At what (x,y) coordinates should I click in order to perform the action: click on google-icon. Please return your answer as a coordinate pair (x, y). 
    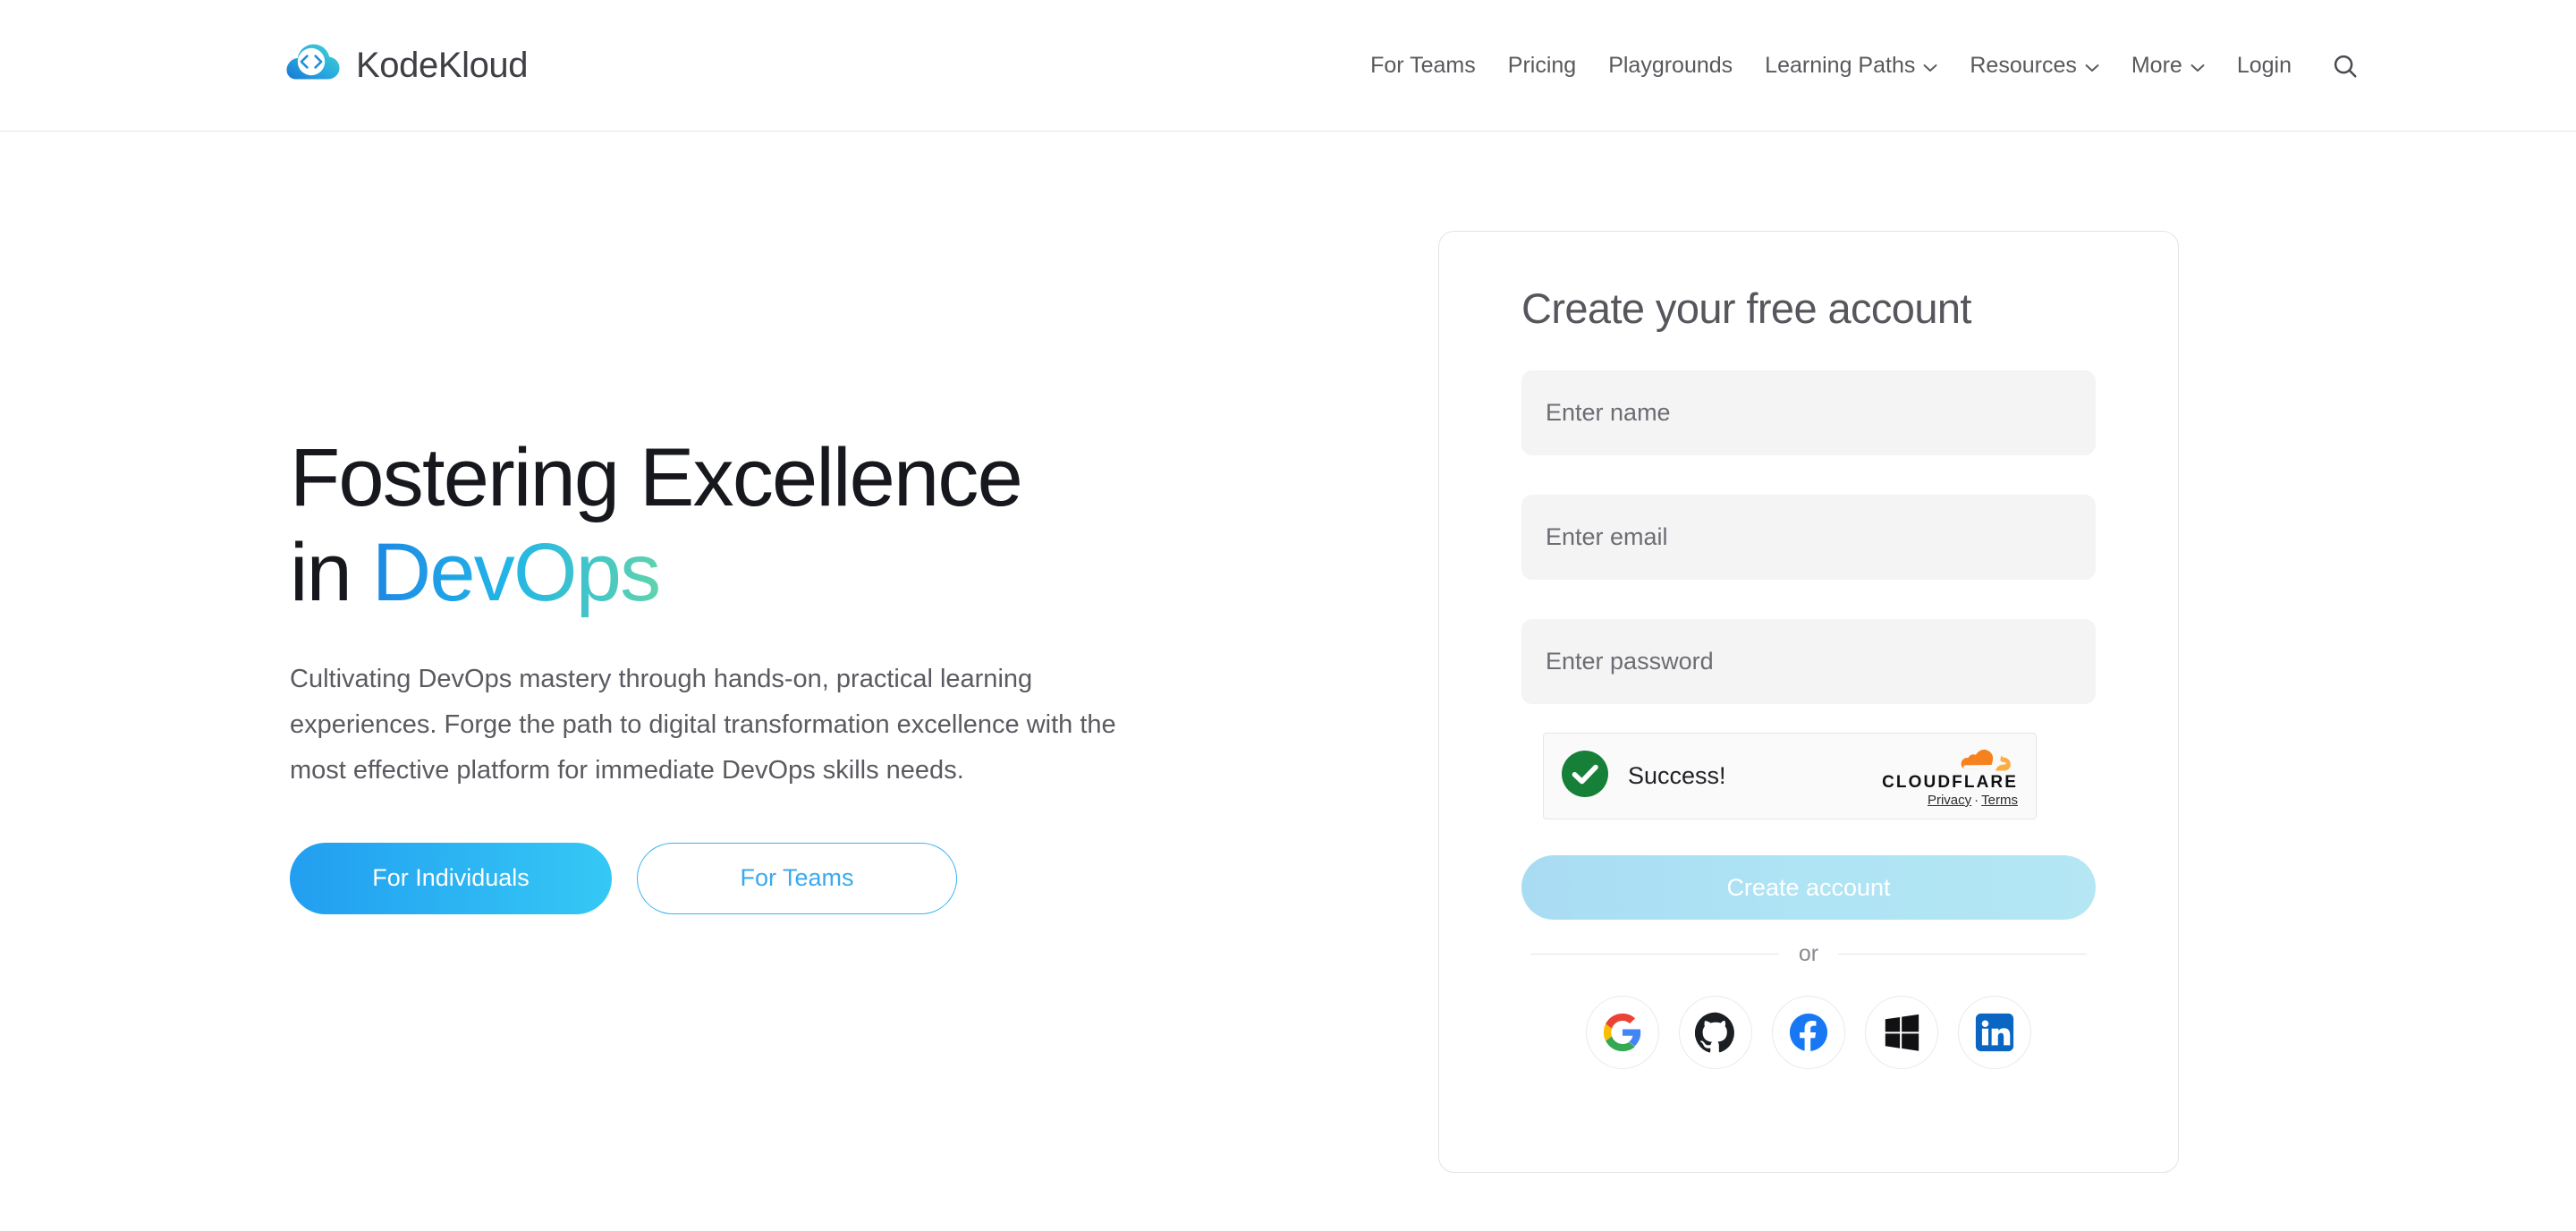
    Looking at the image, I should click on (1622, 1032).